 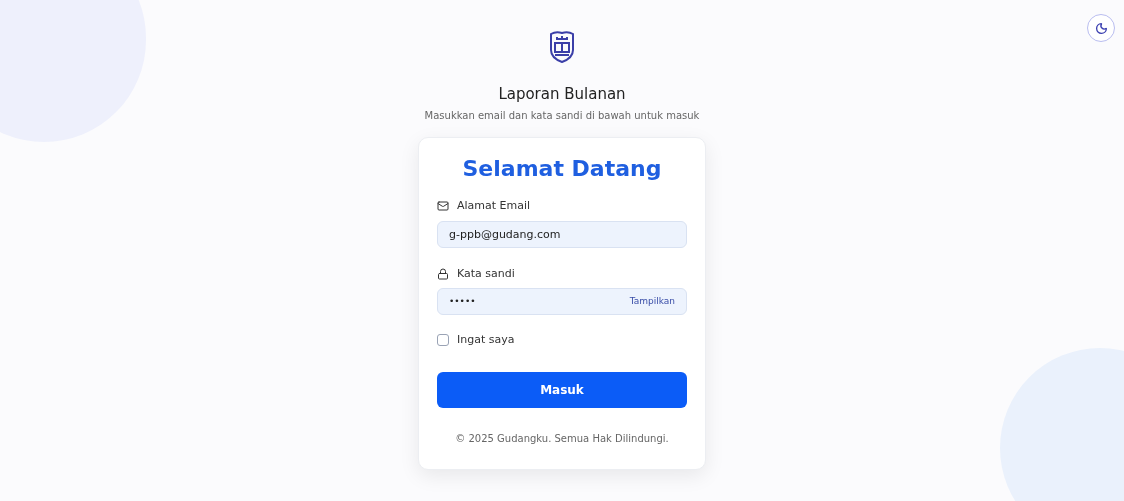 What do you see at coordinates (562, 438) in the screenshot?
I see `copyright-text: © 2025 Gudangku. Semua Hak Dilindungi.` at bounding box center [562, 438].